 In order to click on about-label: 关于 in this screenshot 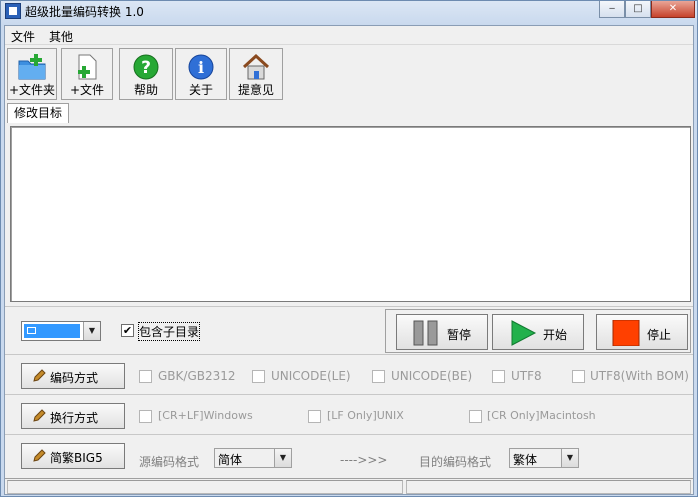, I will do `click(200, 90)`.